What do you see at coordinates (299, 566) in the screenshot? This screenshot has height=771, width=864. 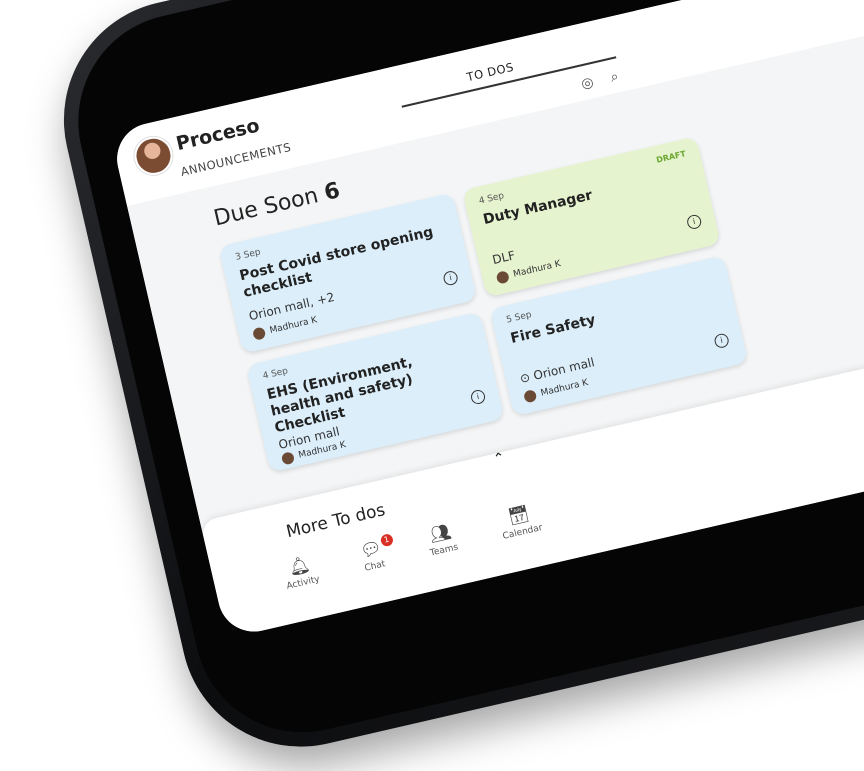 I see `bell-icon: 🔔︎` at bounding box center [299, 566].